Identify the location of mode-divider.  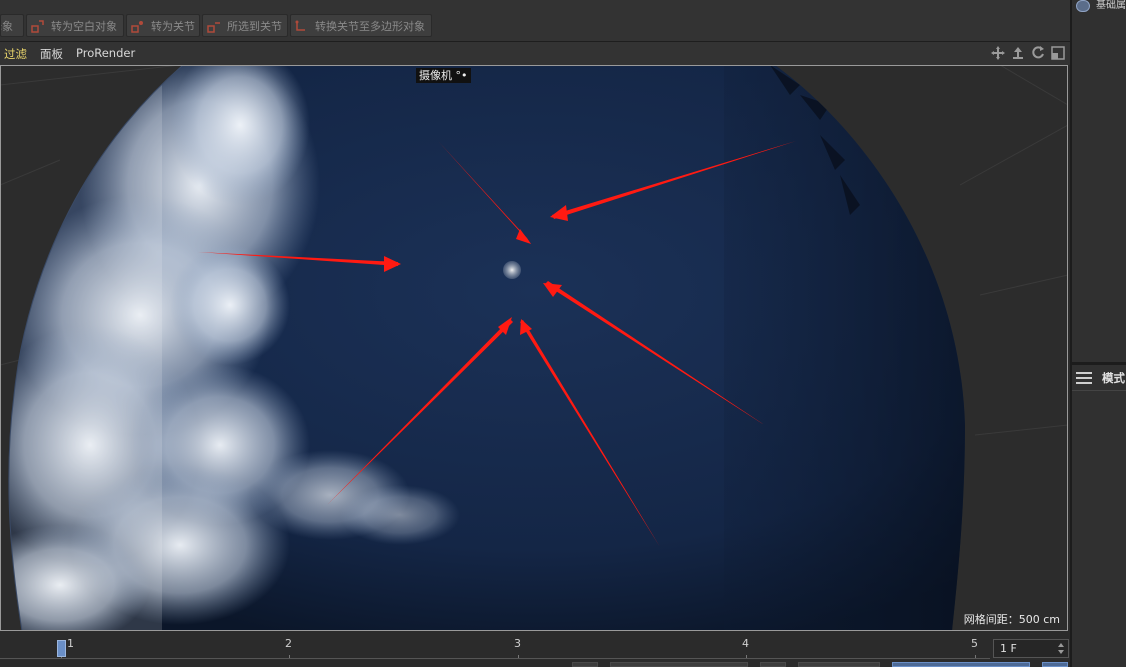
(1099, 390).